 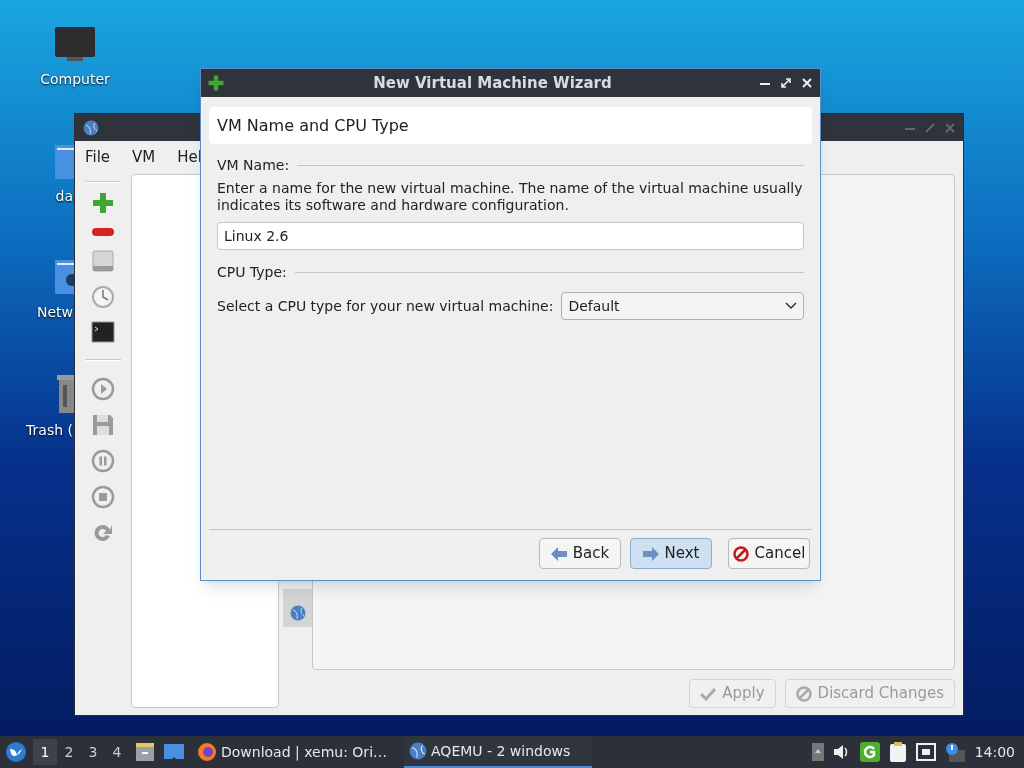 What do you see at coordinates (510, 197) in the screenshot?
I see `description-text: Enter a name for the new virtual machine. The name of the virtual machine usually indicates its software and hardware configuration.` at bounding box center [510, 197].